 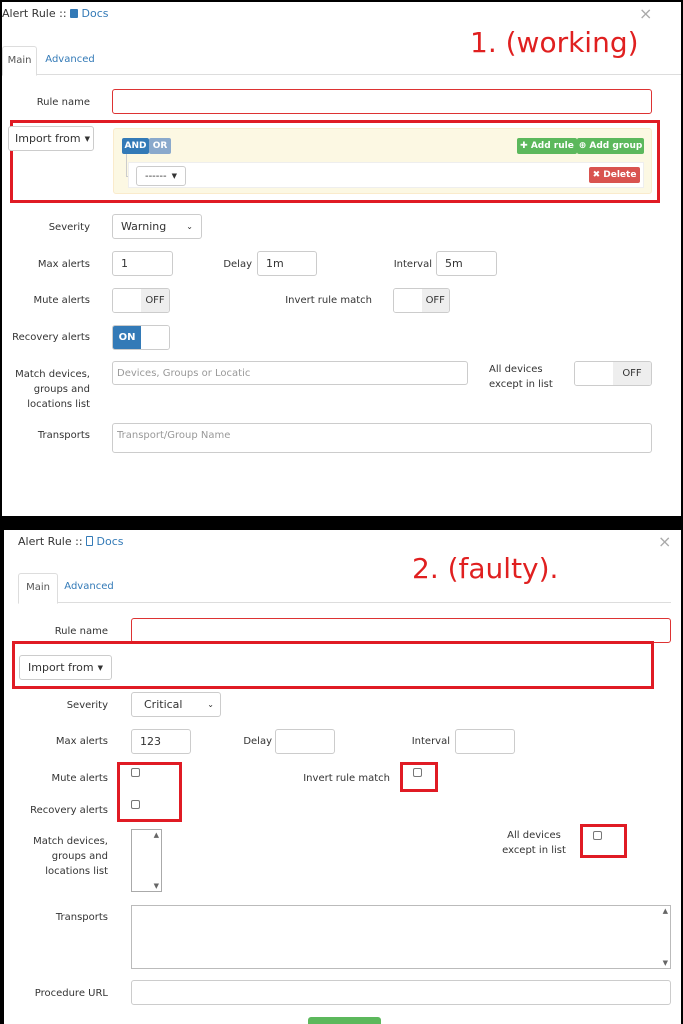 What do you see at coordinates (127, 337) in the screenshot?
I see `toggle-state: ON` at bounding box center [127, 337].